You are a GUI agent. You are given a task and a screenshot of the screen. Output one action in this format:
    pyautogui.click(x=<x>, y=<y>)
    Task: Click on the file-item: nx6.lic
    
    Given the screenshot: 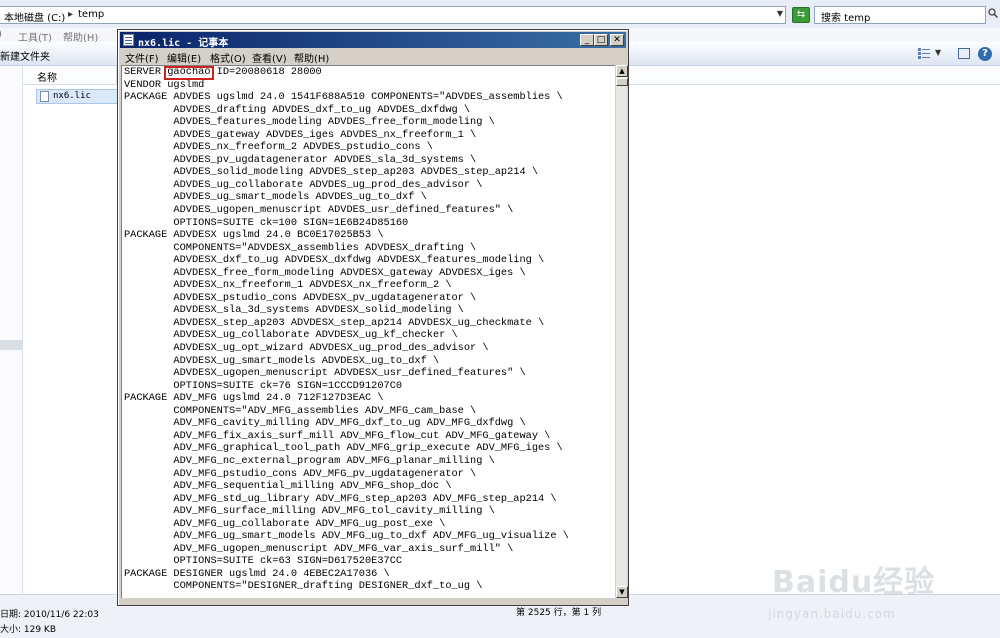 What is the action you would take?
    pyautogui.click(x=78, y=96)
    